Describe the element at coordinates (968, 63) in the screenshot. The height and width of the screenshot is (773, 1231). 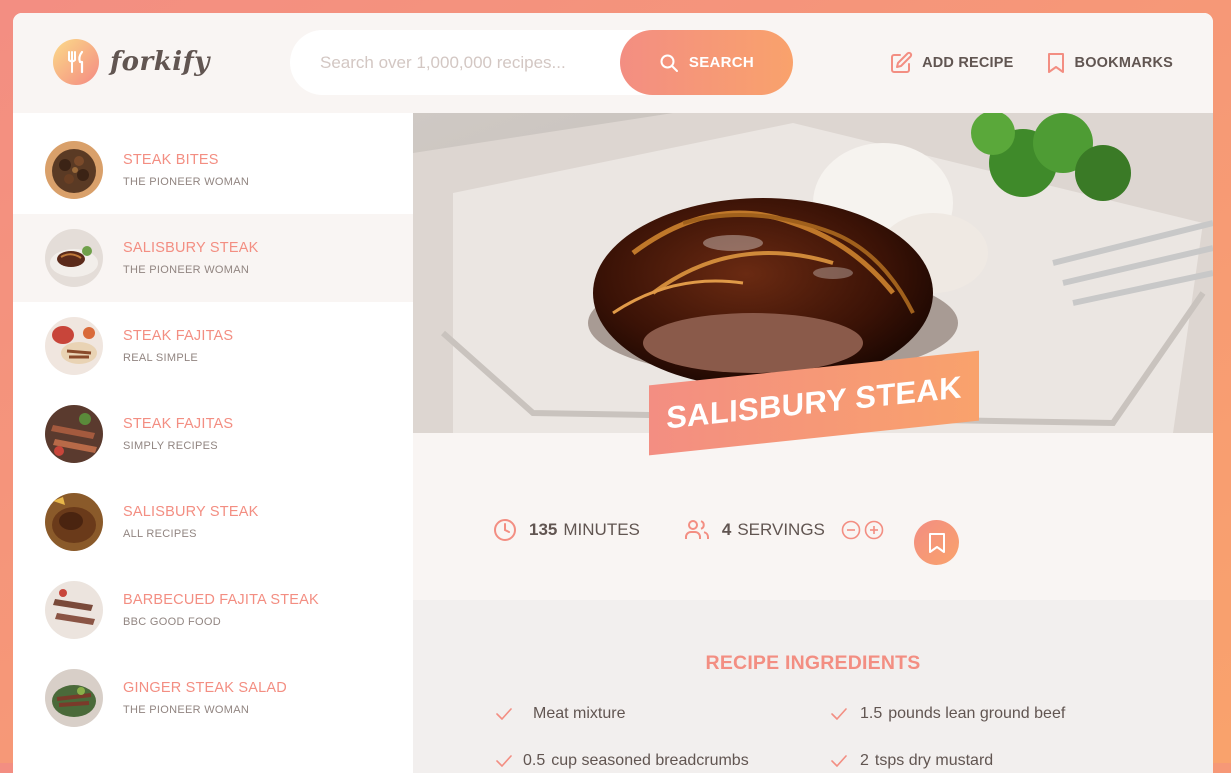
I see `add-recipe-label: ADD RECIPE` at that location.